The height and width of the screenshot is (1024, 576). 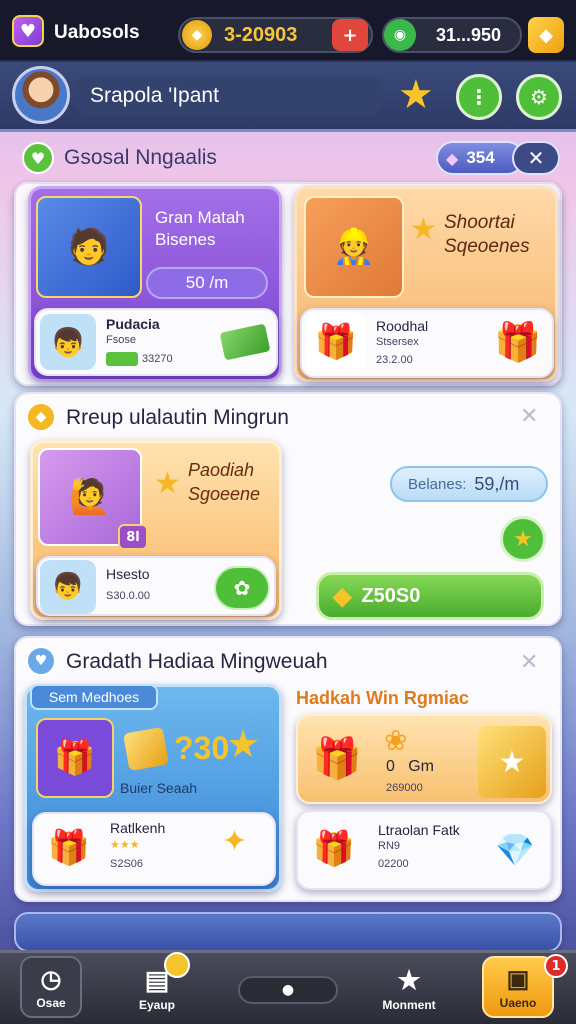 I want to click on promo-badge: 8l, so click(x=133, y=537).